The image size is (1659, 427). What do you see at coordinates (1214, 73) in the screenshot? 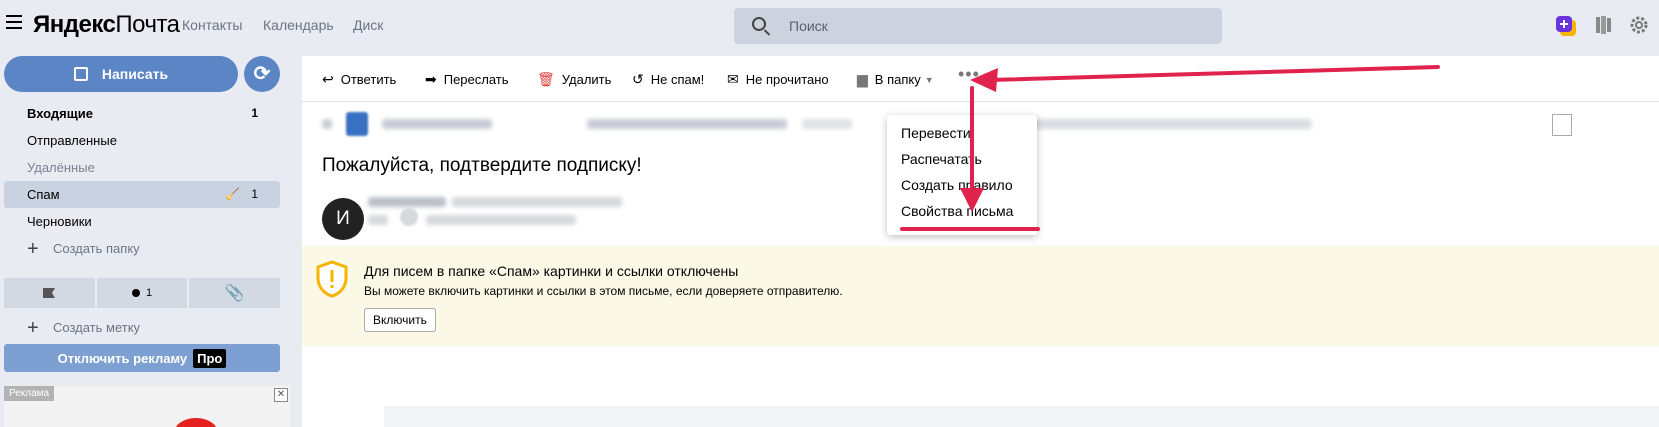
I see `annotation-arrow-line` at bounding box center [1214, 73].